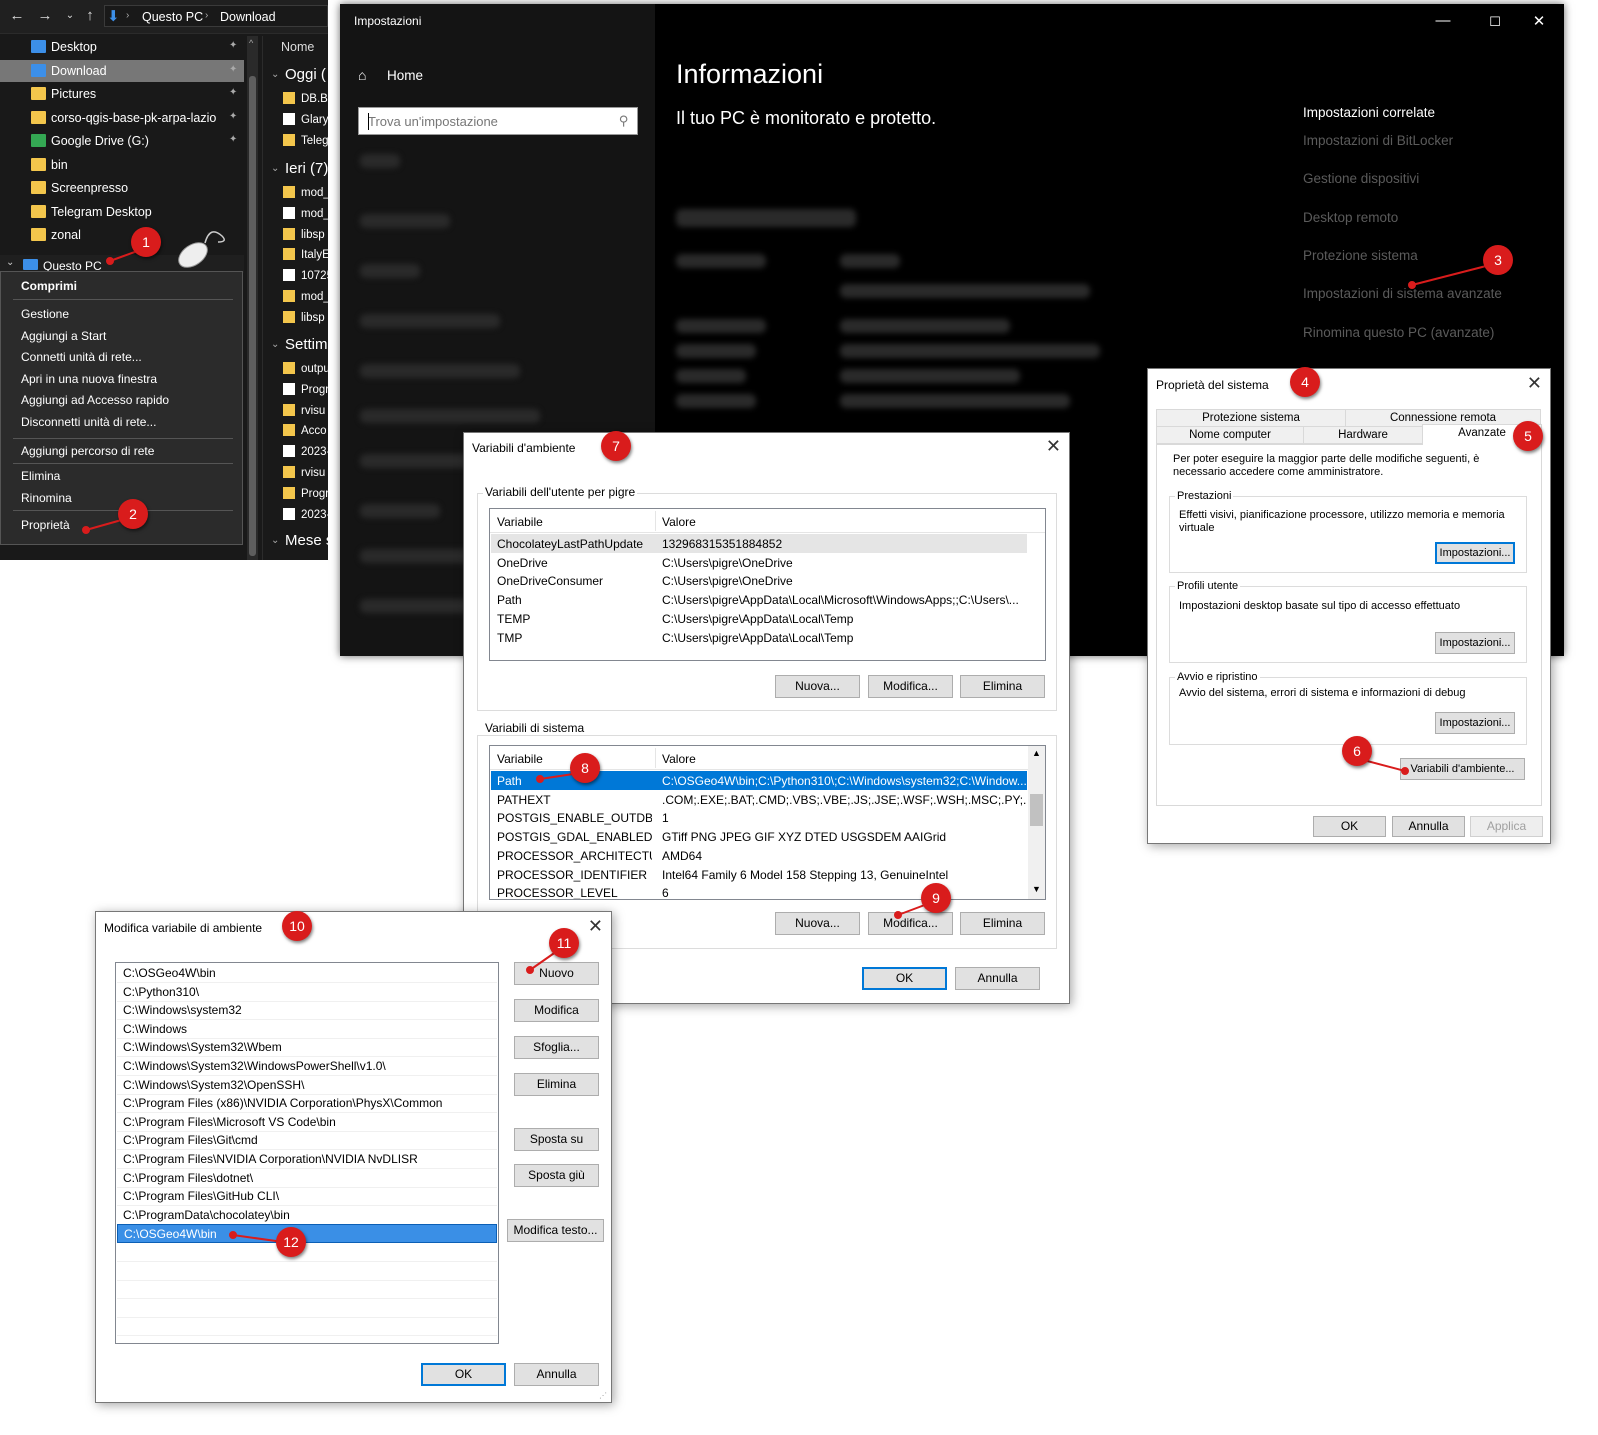  I want to click on table-row: TEMP C:\Users\pigre\AppData\Local\Temp, so click(759, 618).